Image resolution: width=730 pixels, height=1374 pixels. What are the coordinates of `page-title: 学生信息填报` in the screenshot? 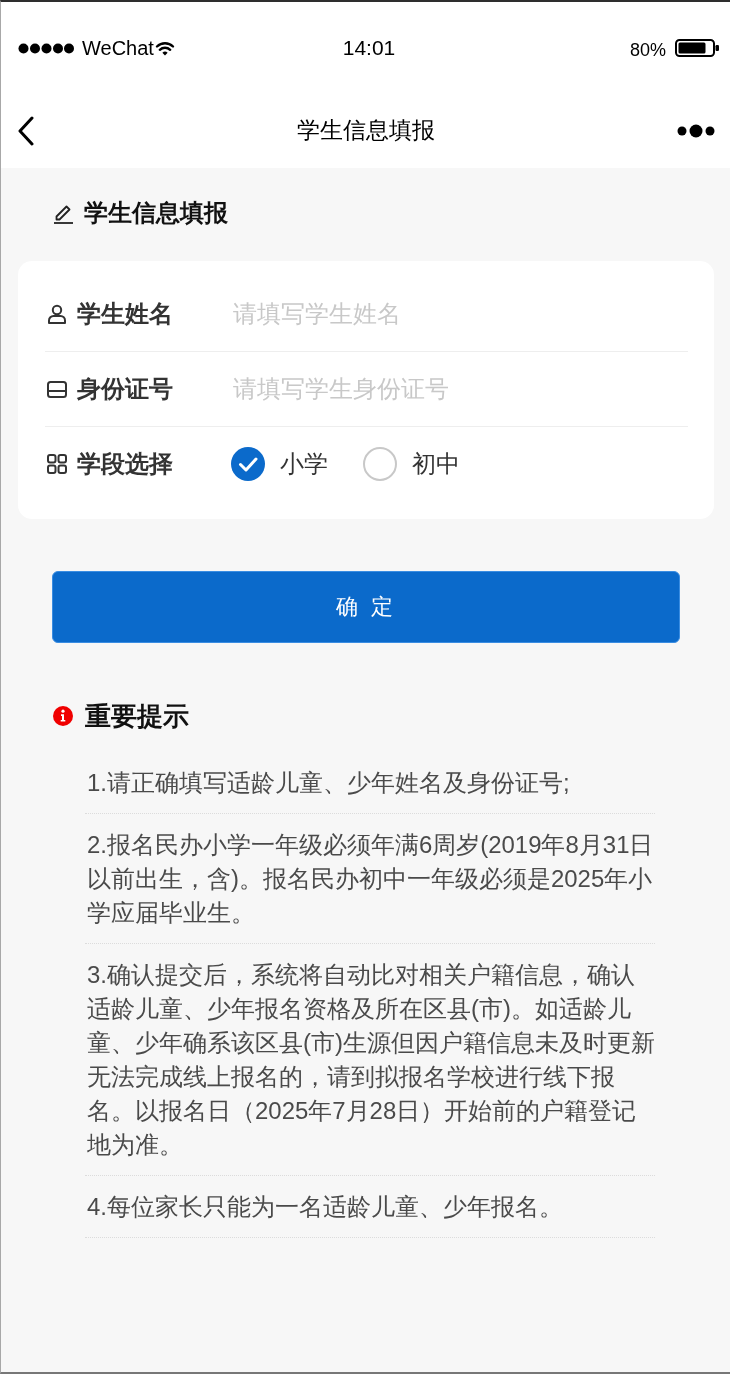 It's located at (366, 131).